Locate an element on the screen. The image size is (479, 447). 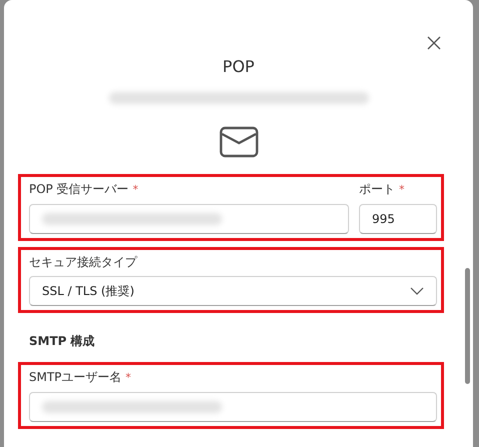
dialog-title: POP is located at coordinates (238, 67).